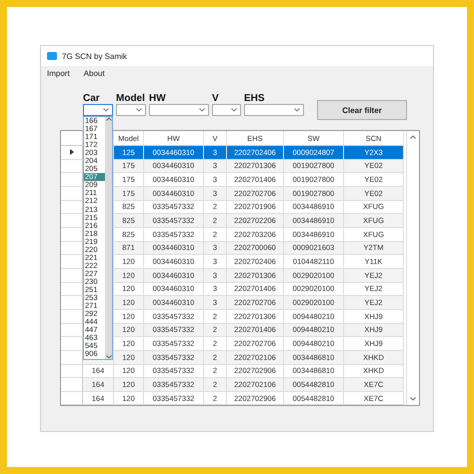 This screenshot has height=474, width=474. I want to click on filter-label: EHS, so click(255, 98).